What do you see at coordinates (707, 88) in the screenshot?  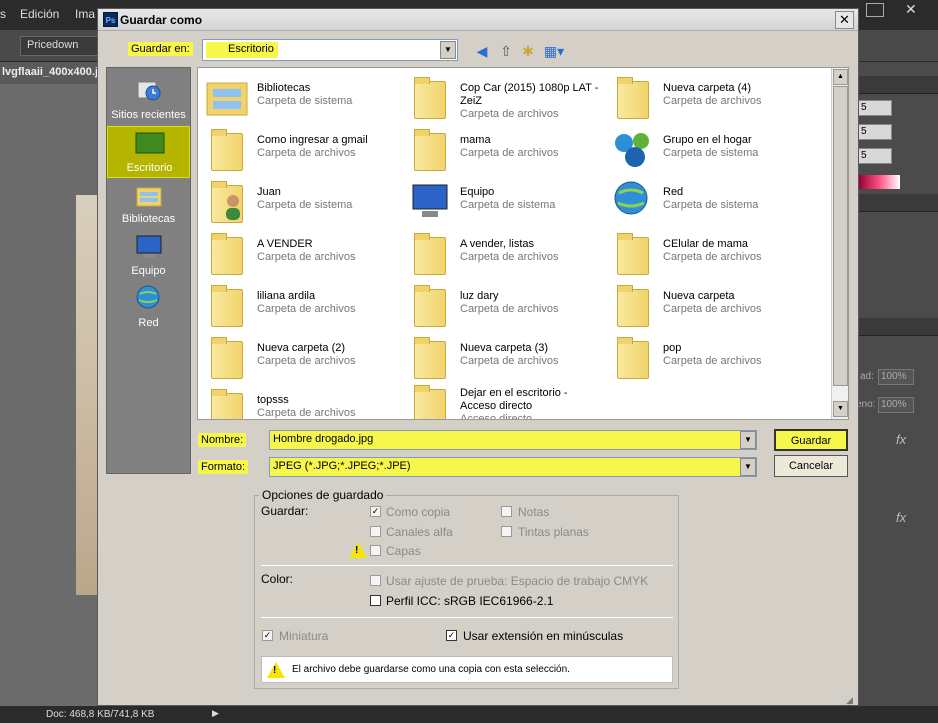 I see `file-name: Nueva carpeta (4)` at bounding box center [707, 88].